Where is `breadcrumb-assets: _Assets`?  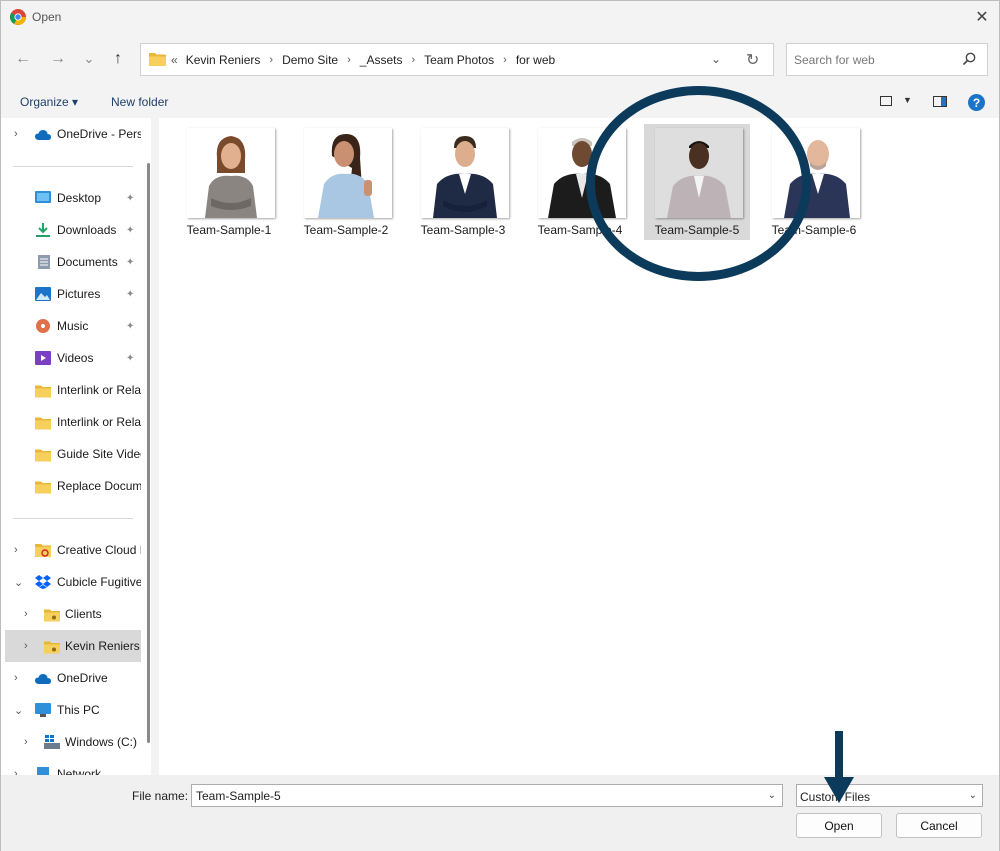 breadcrumb-assets: _Assets is located at coordinates (381, 60).